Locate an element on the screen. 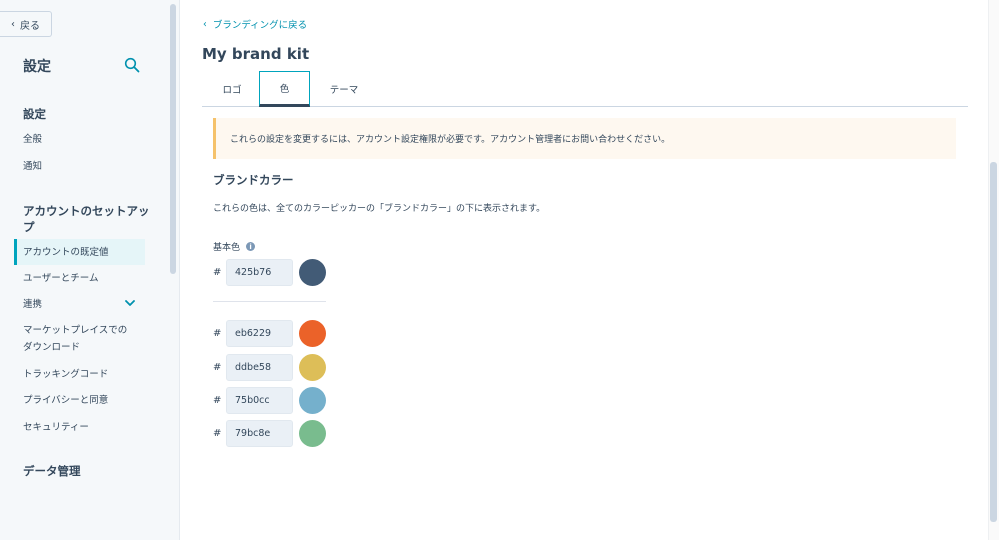 Image resolution: width=1000 pixels, height=540 pixels. primary-color-label-text: 基本色 is located at coordinates (227, 248).